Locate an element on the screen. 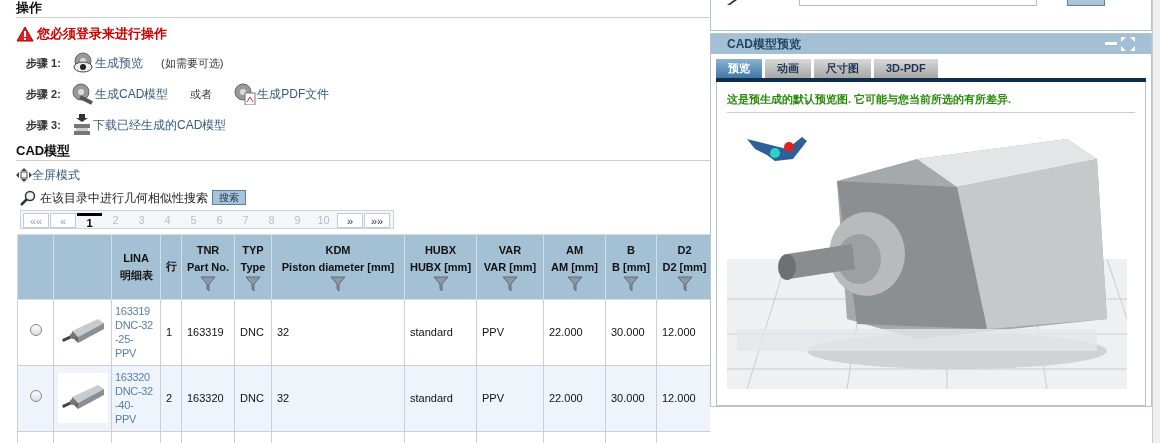  page-link: « is located at coordinates (63, 220).